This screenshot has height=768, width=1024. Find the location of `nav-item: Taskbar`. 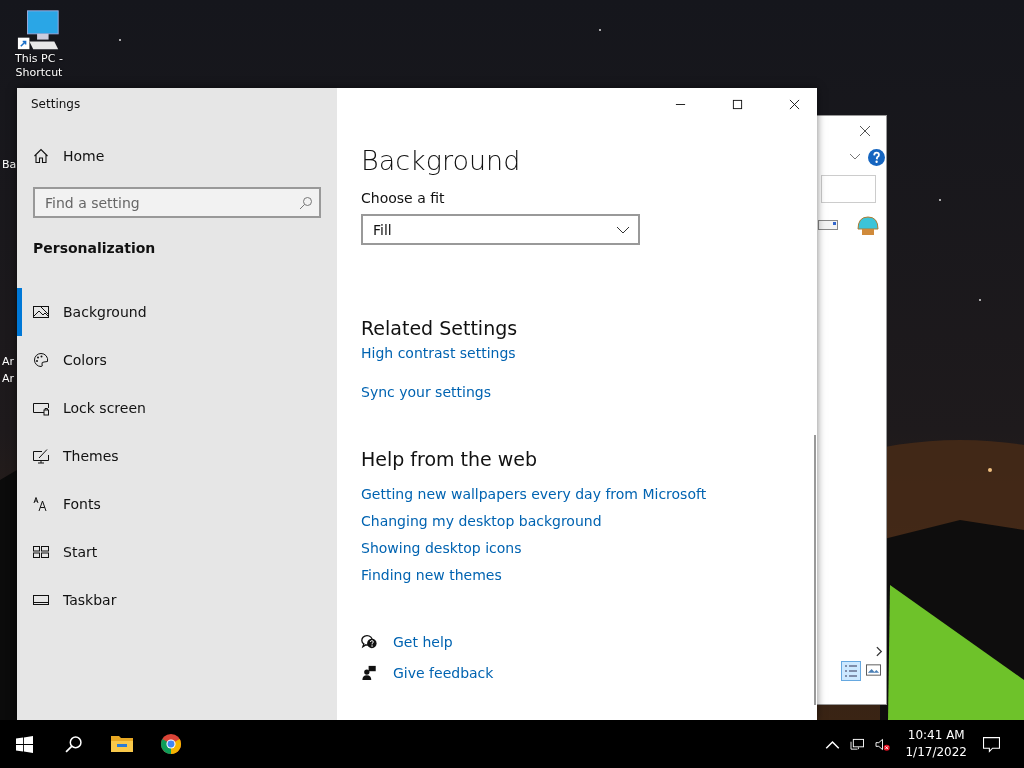

nav-item: Taskbar is located at coordinates (169, 600).